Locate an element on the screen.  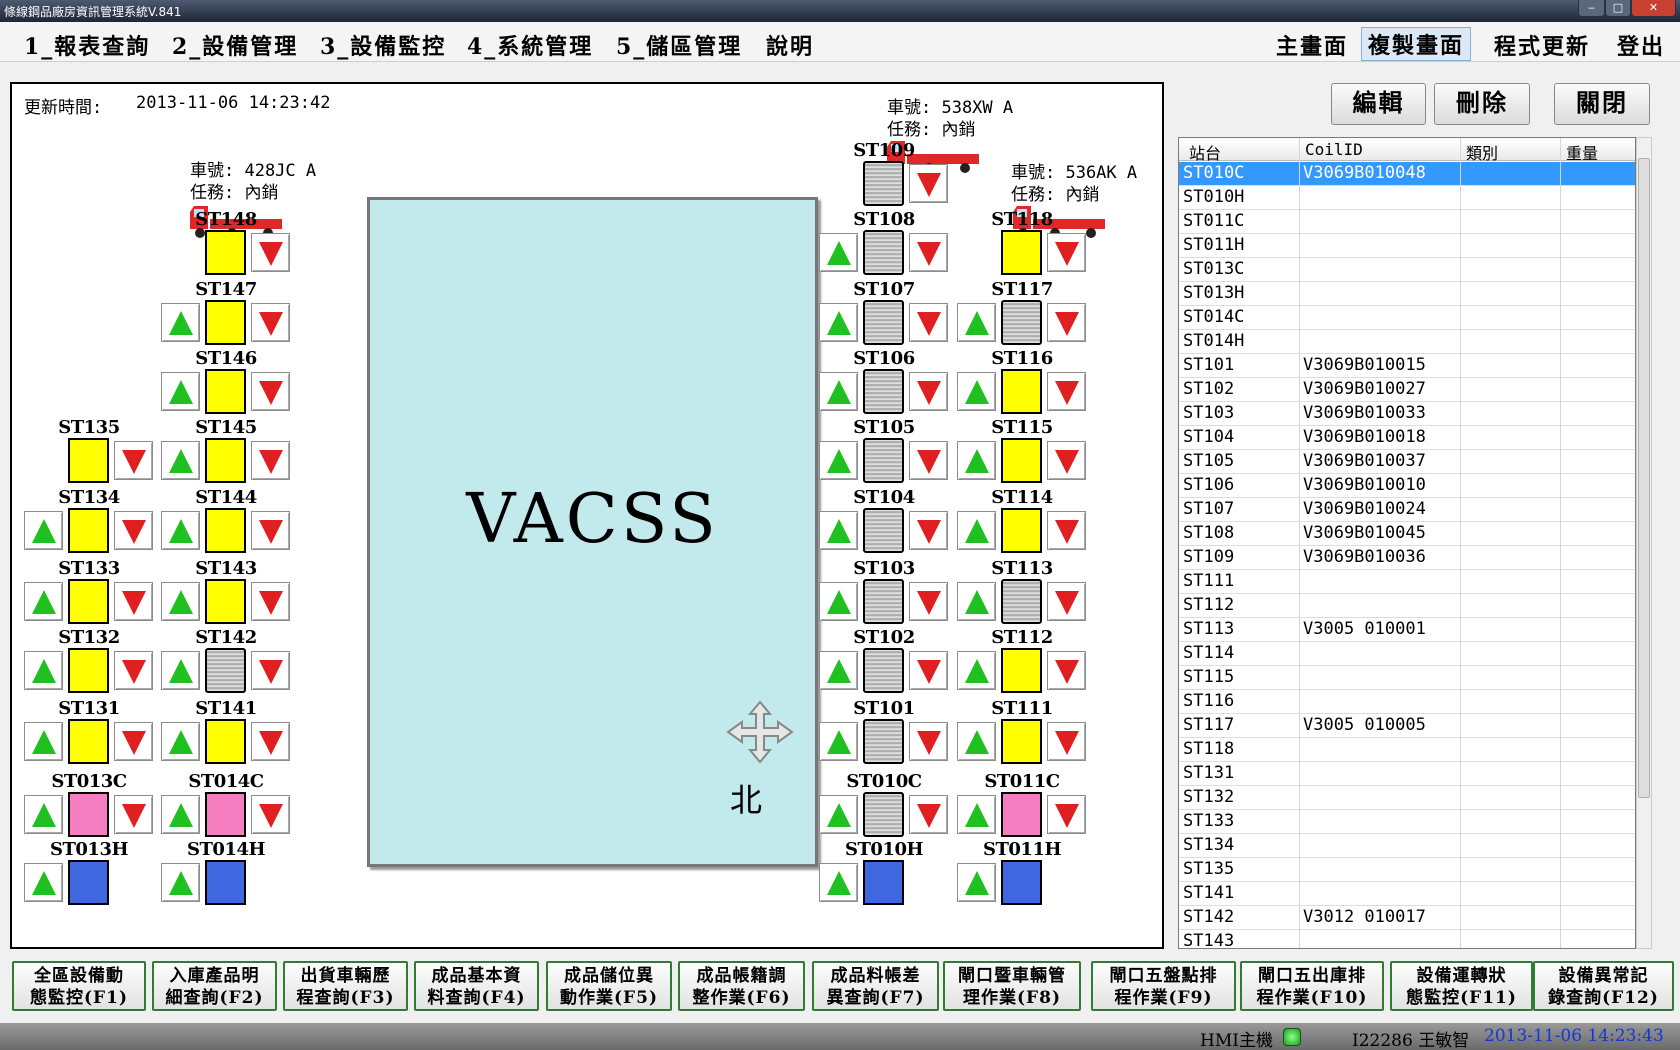
table-row: ST010H is located at coordinates (1407, 198).